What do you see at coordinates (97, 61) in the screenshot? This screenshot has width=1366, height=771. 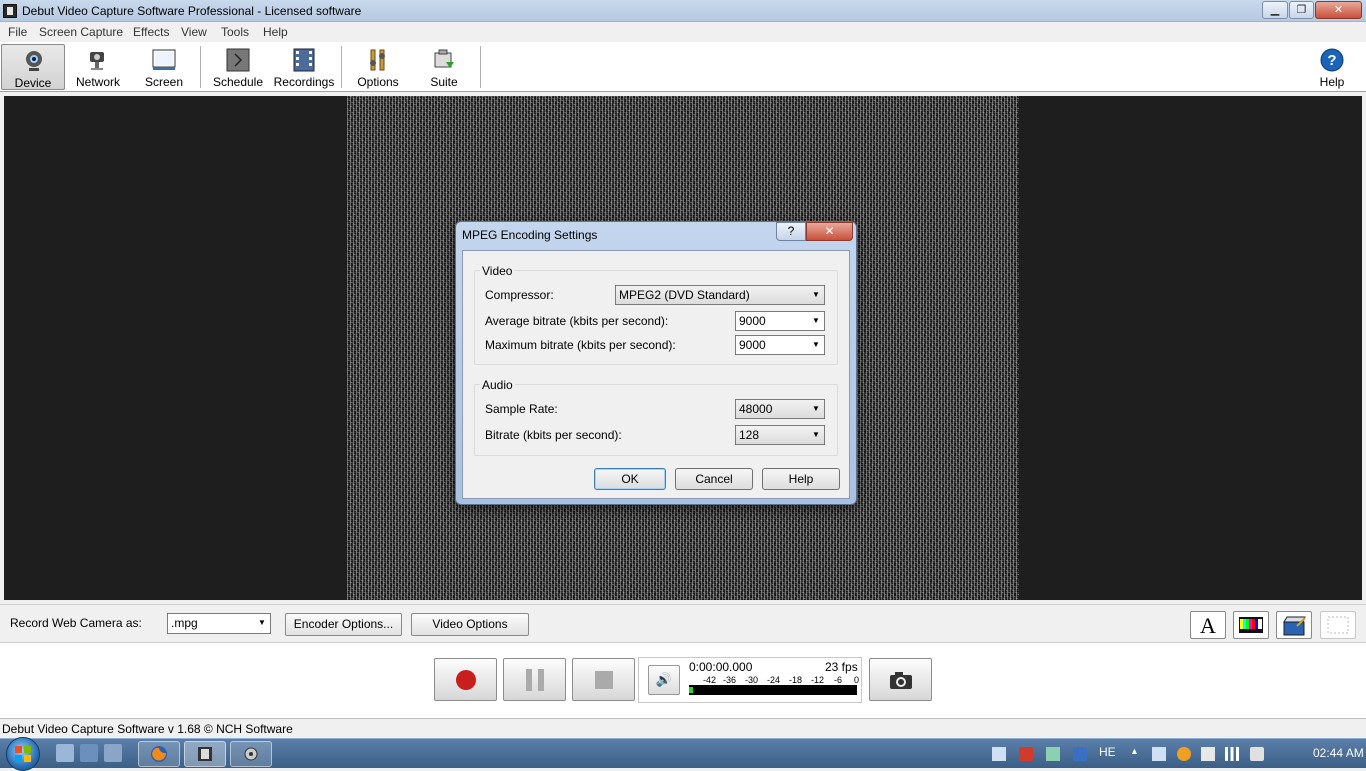 I see `network-camera-icon` at bounding box center [97, 61].